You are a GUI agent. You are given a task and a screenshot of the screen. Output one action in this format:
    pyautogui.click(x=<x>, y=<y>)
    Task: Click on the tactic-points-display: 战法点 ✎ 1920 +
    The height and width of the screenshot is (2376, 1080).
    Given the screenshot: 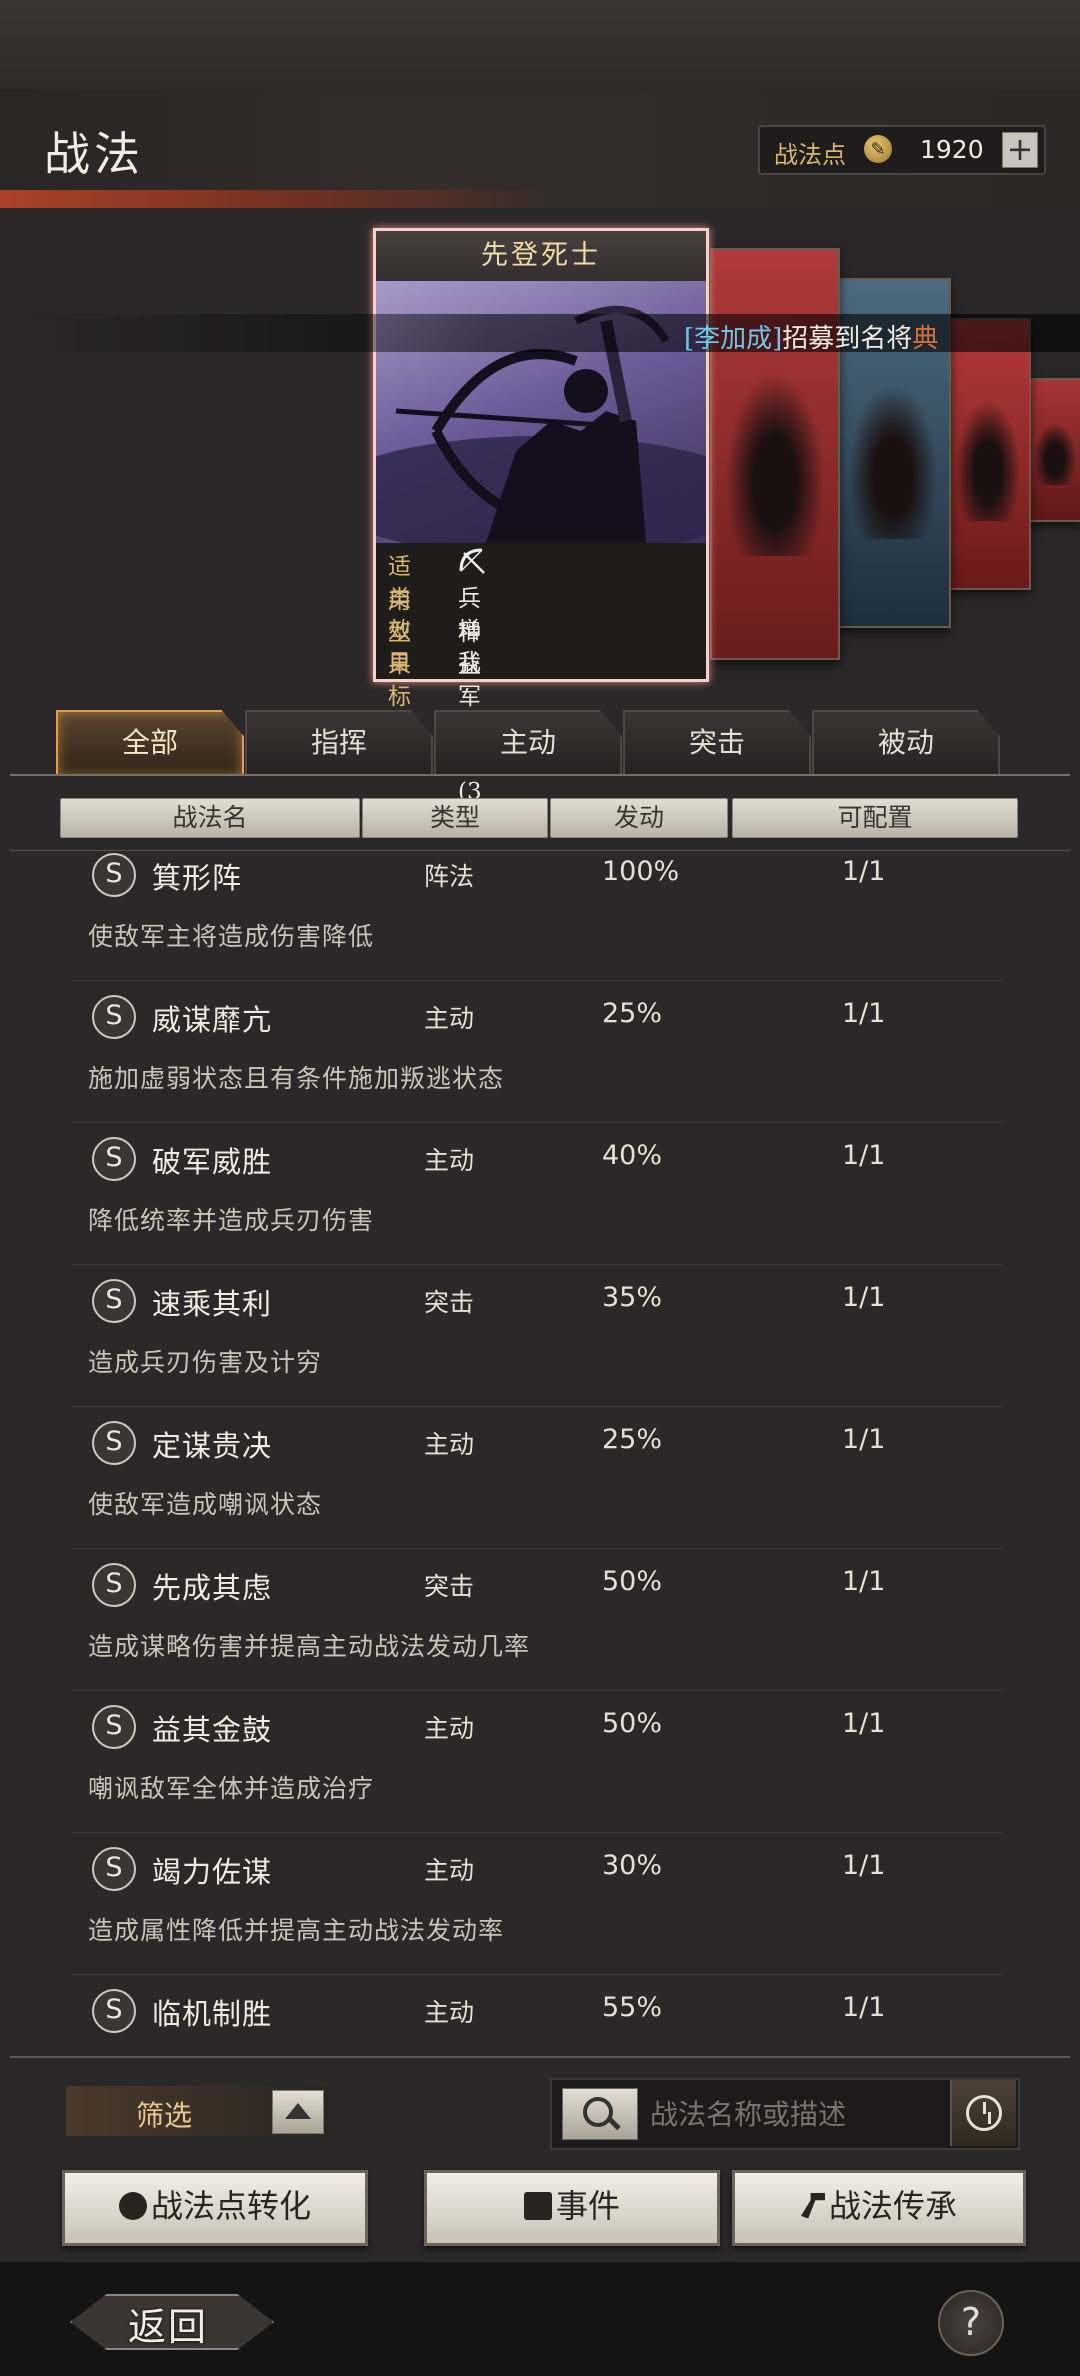 What is the action you would take?
    pyautogui.click(x=902, y=150)
    